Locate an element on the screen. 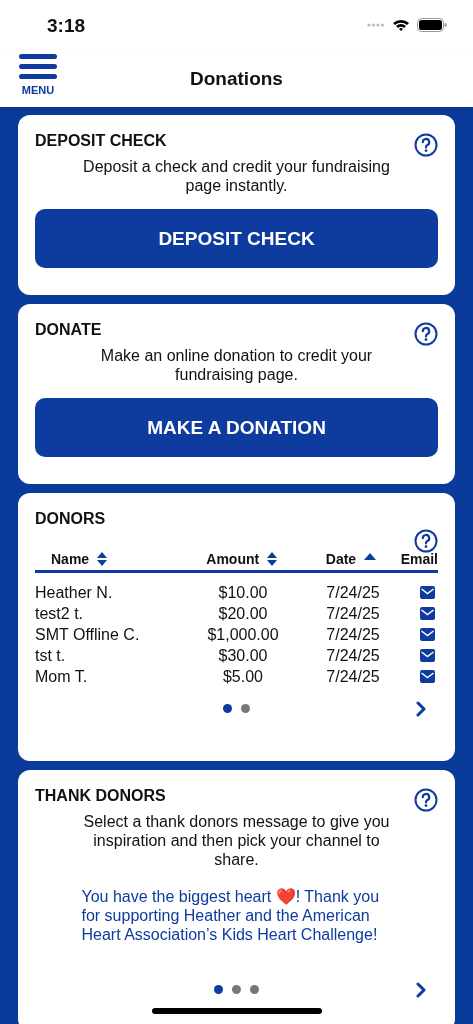 Image resolution: width=473 pixels, height=1024 pixels. column-header: Email is located at coordinates (419, 559).